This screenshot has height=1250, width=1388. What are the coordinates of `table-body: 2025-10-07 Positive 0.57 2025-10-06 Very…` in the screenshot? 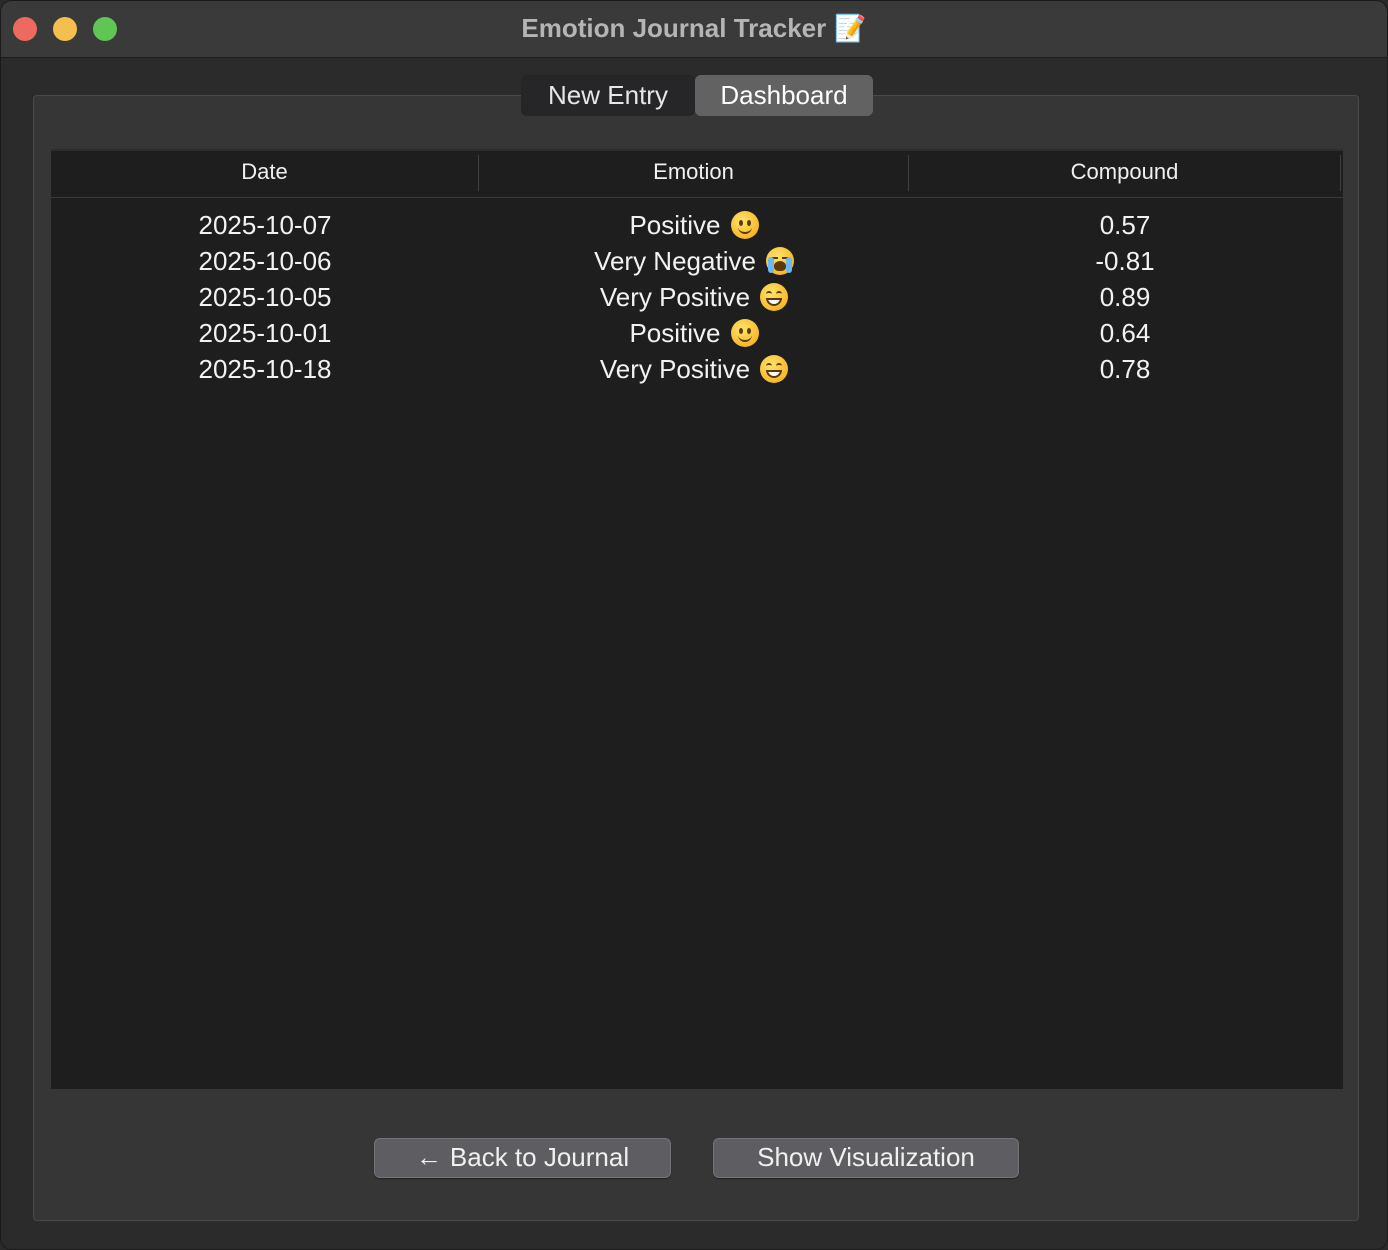 It's located at (697, 297).